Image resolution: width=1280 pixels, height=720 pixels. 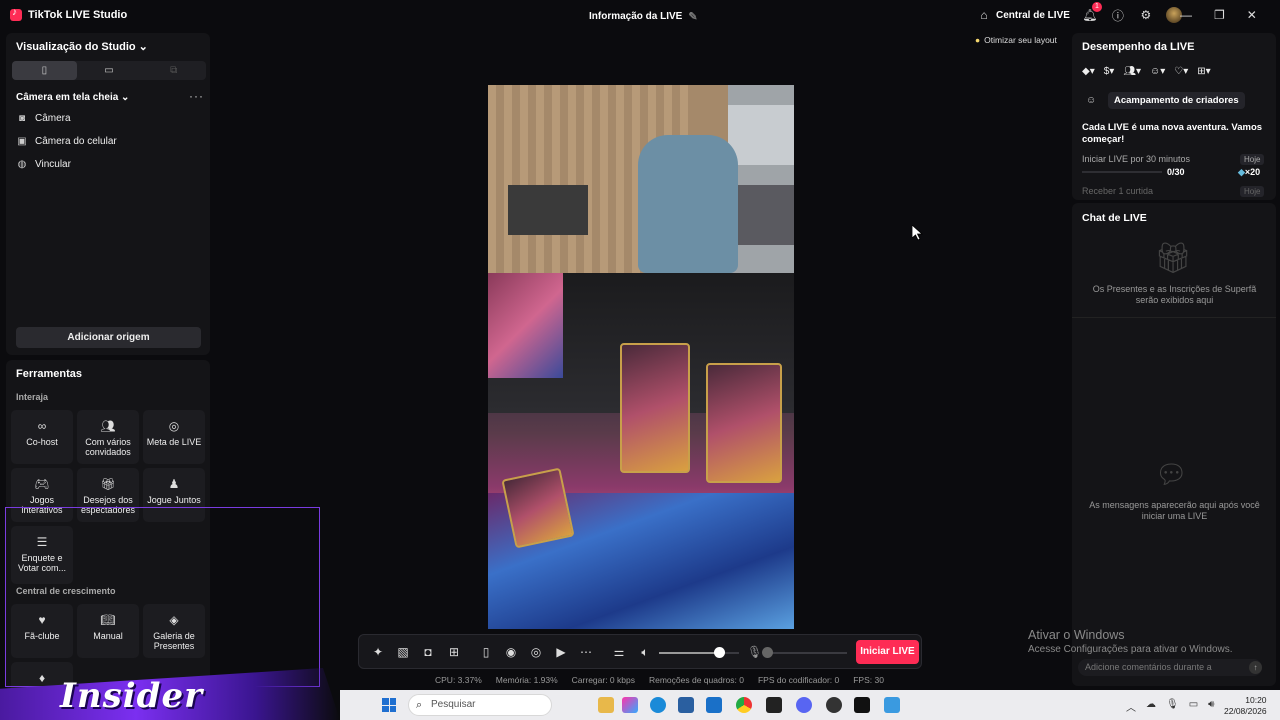 I want to click on task-label: Iniciar LIVE por 30 minutos, so click(x=1136, y=159).